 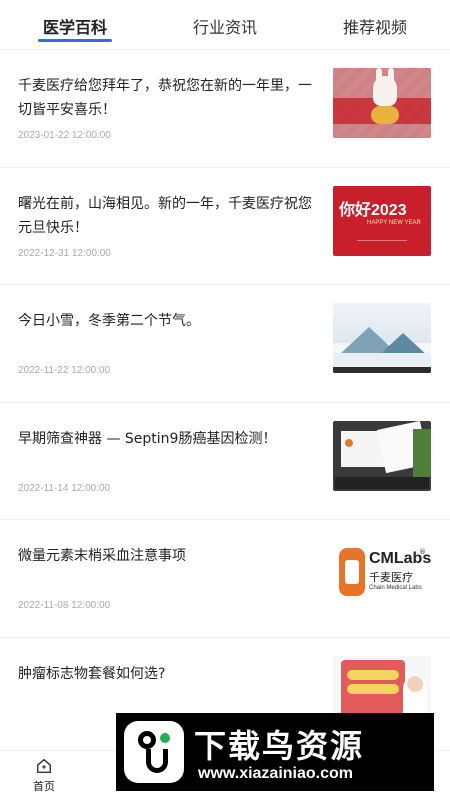 I want to click on bird-logo-icon, so click(x=154, y=752).